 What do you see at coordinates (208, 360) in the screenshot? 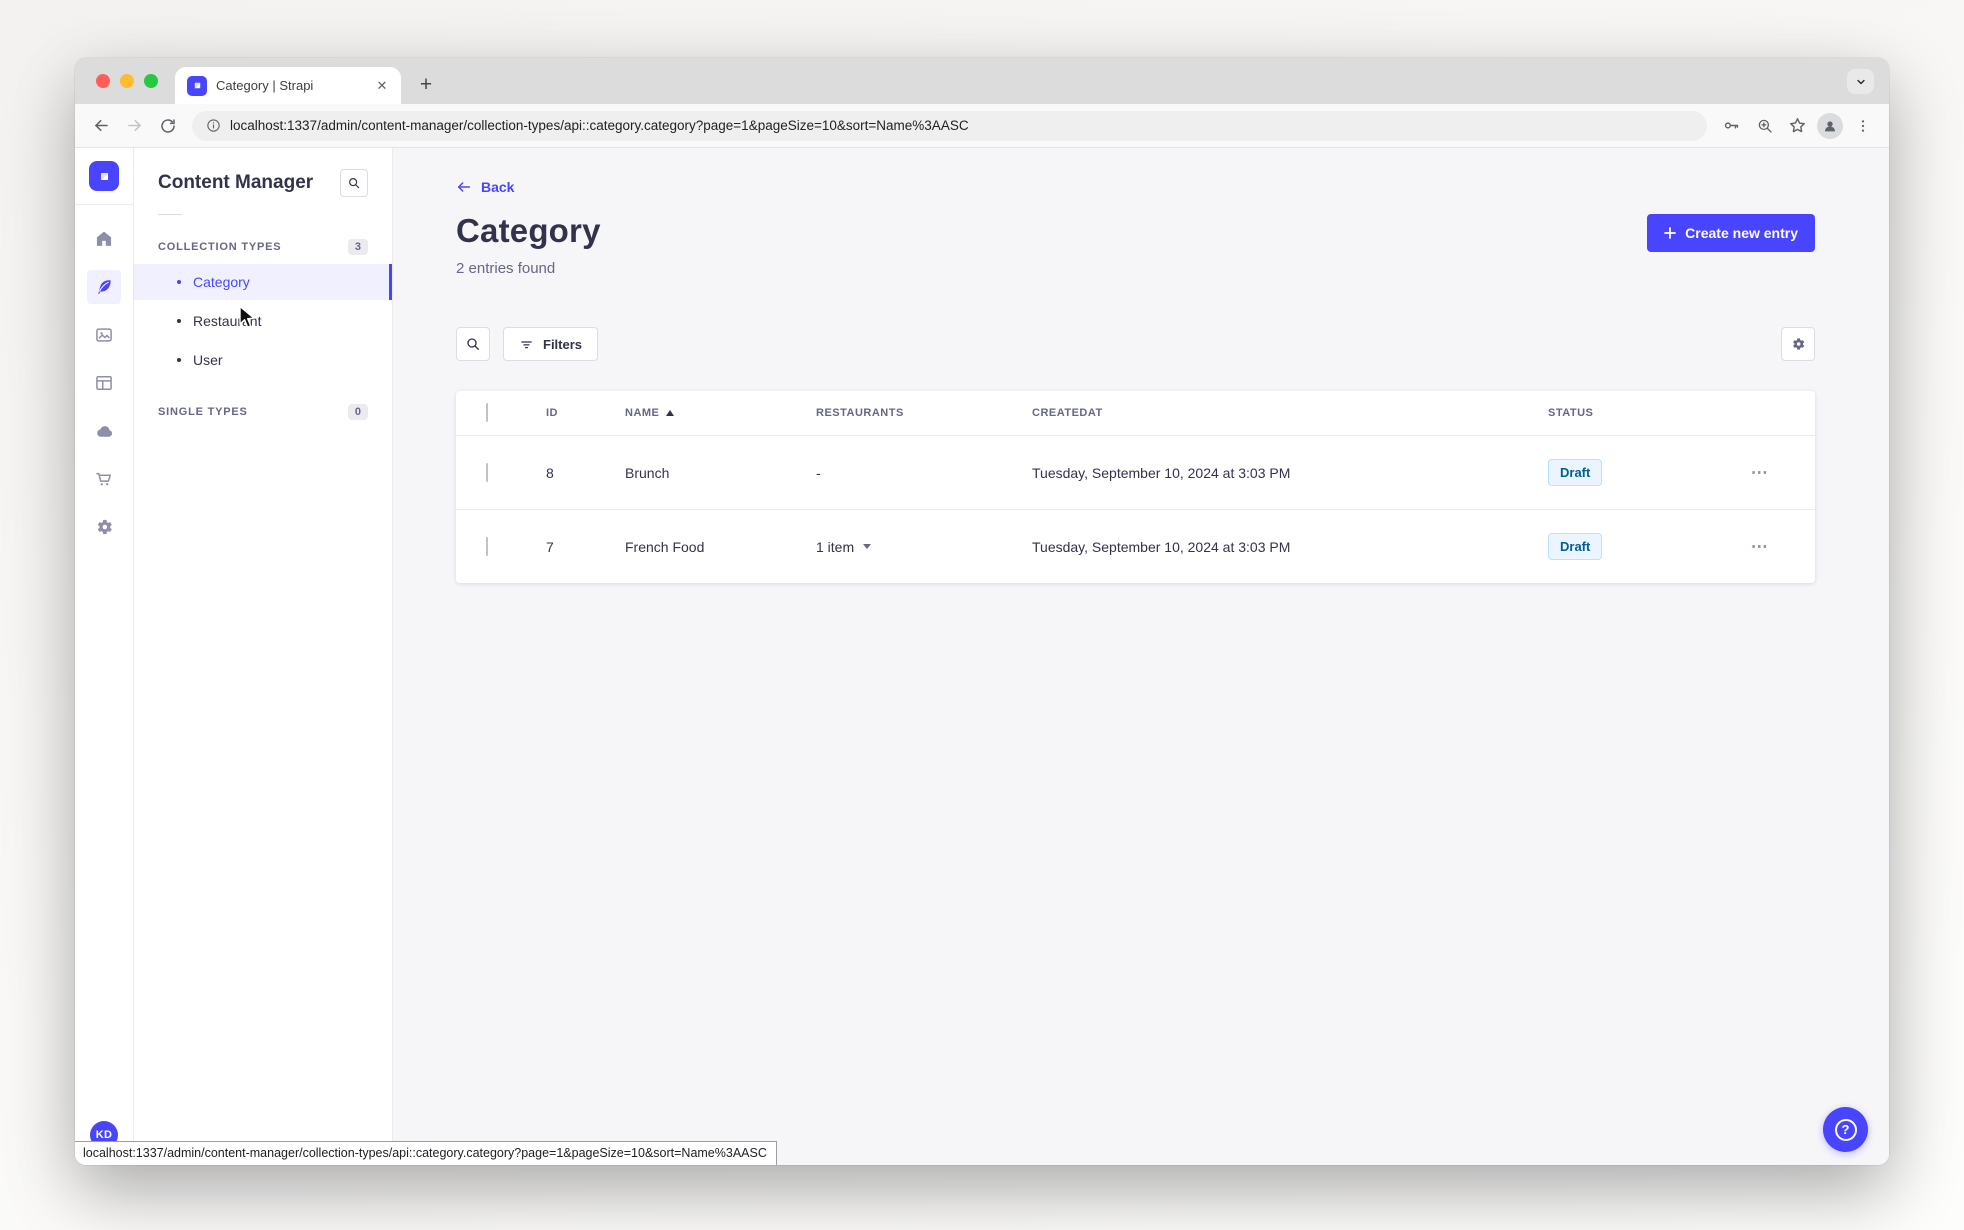
I see `sidebar-item-label: User` at bounding box center [208, 360].